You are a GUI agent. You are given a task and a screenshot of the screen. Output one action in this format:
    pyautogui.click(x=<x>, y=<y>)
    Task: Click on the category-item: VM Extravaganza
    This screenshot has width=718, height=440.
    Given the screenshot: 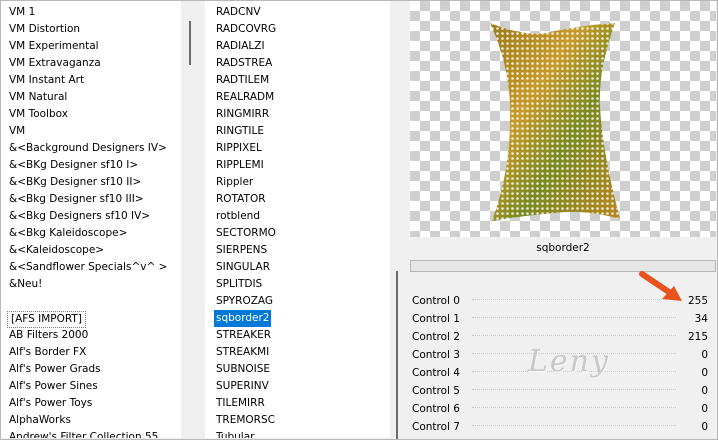 What is the action you would take?
    pyautogui.click(x=55, y=63)
    